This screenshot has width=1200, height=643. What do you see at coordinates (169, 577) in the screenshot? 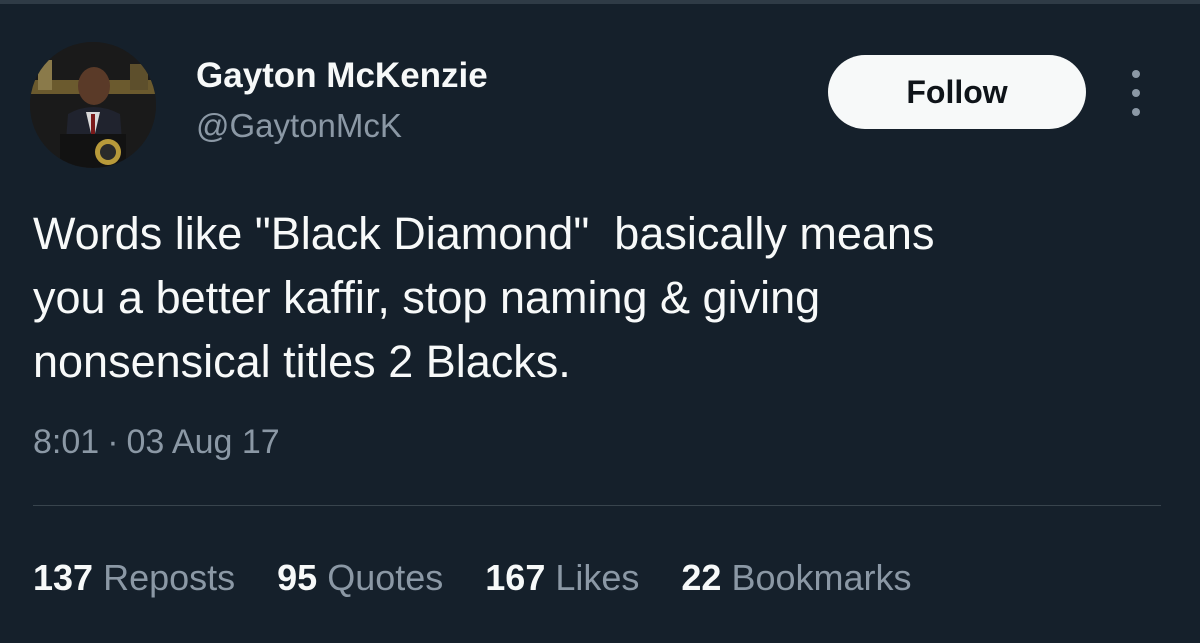
I see `stat-label: Reposts` at bounding box center [169, 577].